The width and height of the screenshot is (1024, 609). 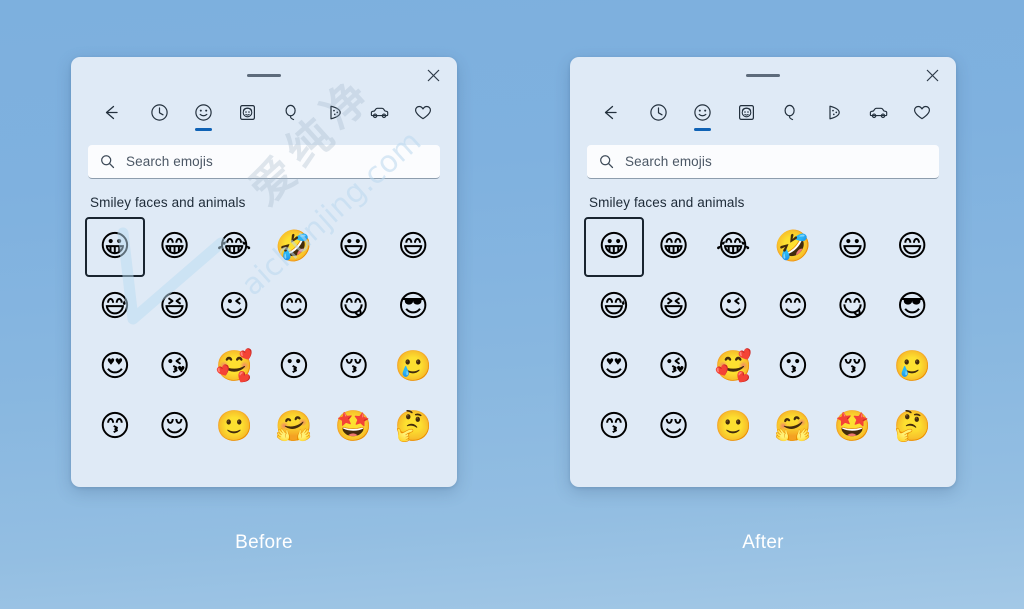 What do you see at coordinates (606, 162) in the screenshot?
I see `search-icon` at bounding box center [606, 162].